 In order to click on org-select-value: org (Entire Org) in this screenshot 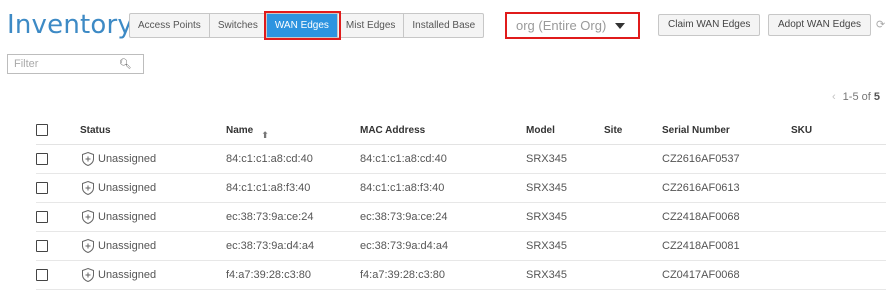, I will do `click(561, 25)`.